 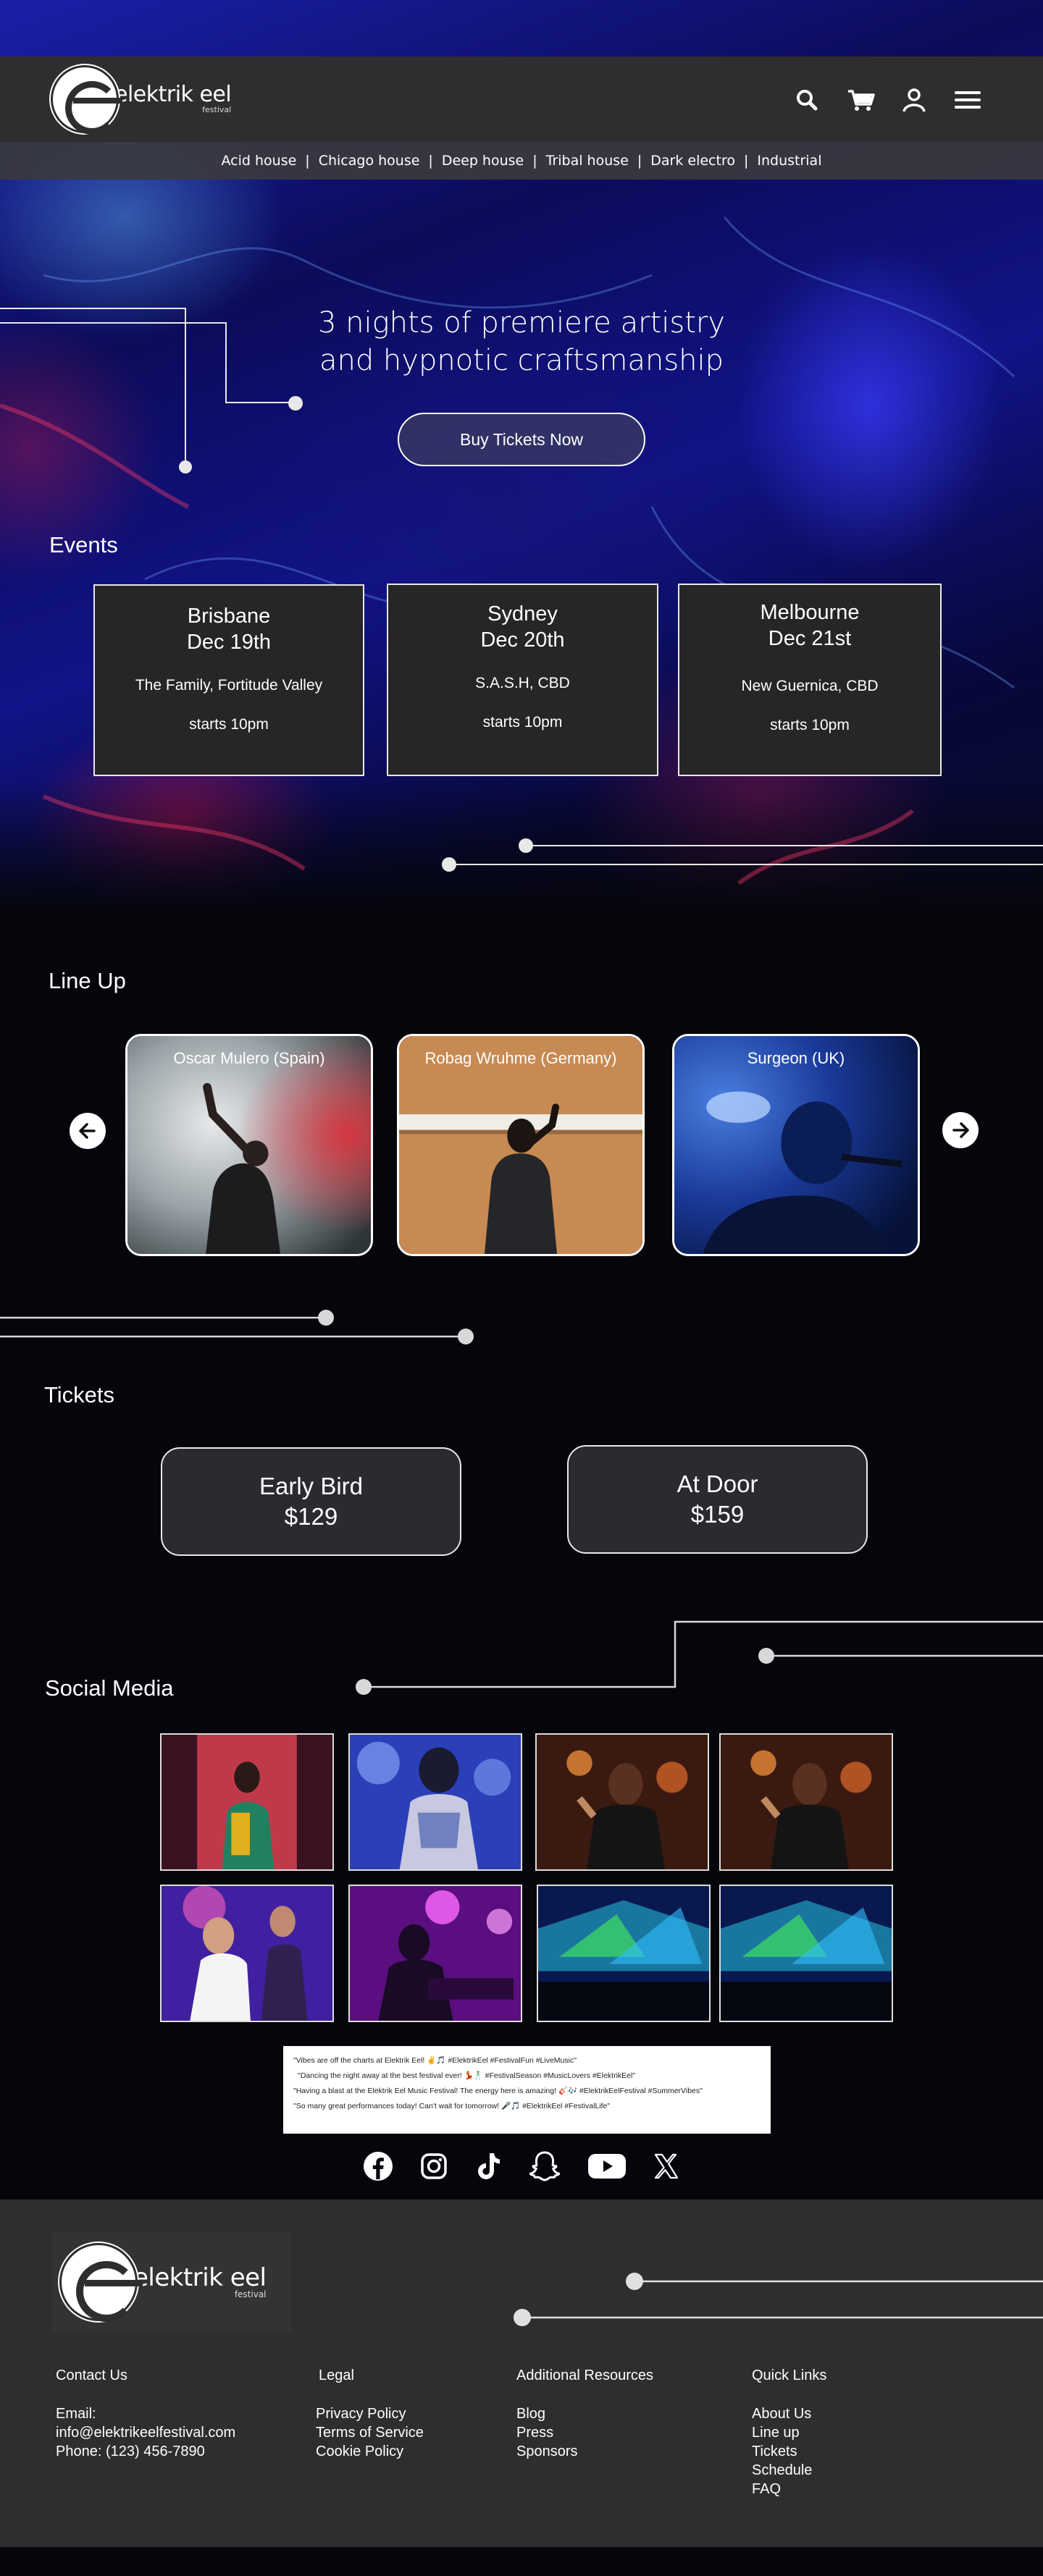 What do you see at coordinates (544, 2167) in the screenshot?
I see `snapchat-icon` at bounding box center [544, 2167].